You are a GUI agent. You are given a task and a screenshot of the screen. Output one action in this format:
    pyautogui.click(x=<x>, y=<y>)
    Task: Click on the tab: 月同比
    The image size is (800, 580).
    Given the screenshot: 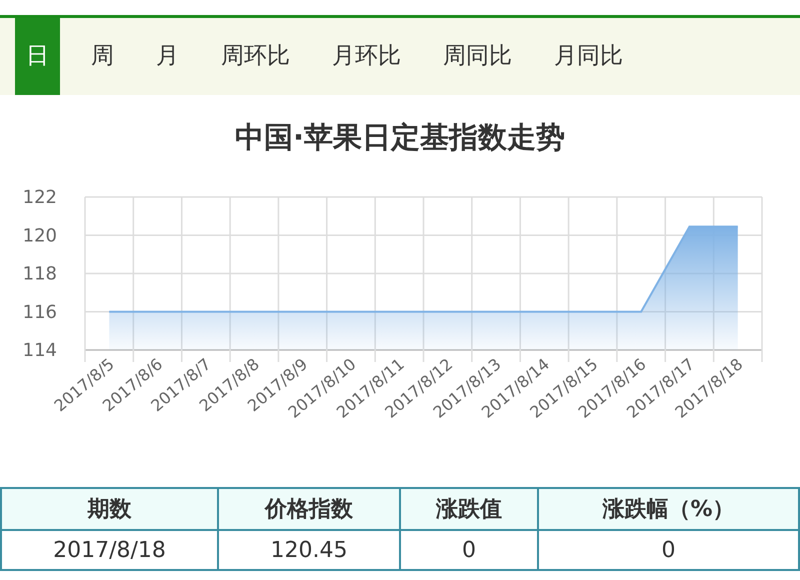 What is the action you would take?
    pyautogui.click(x=588, y=56)
    